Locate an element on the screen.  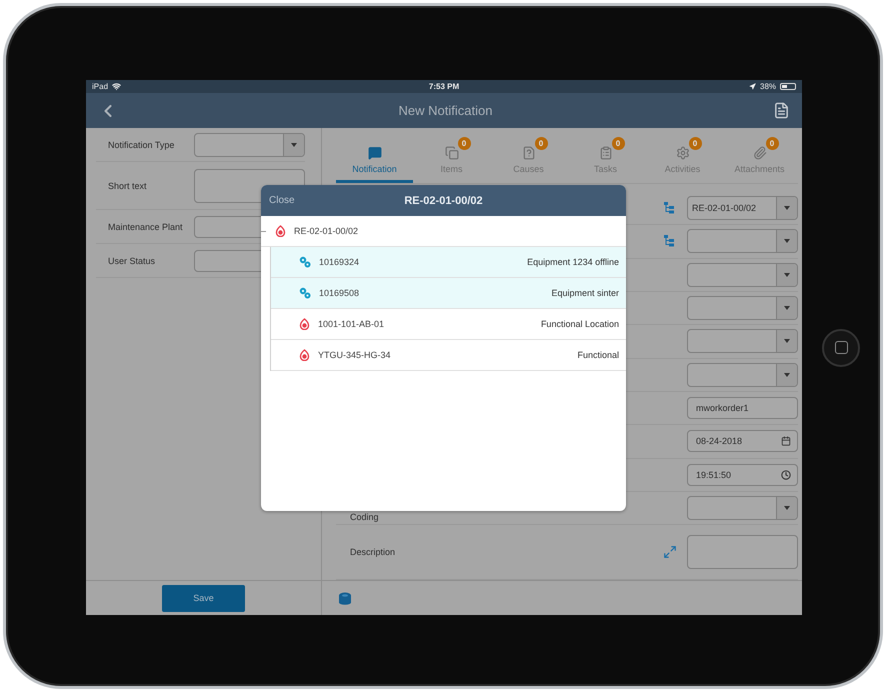
expand-icon is located at coordinates (670, 552).